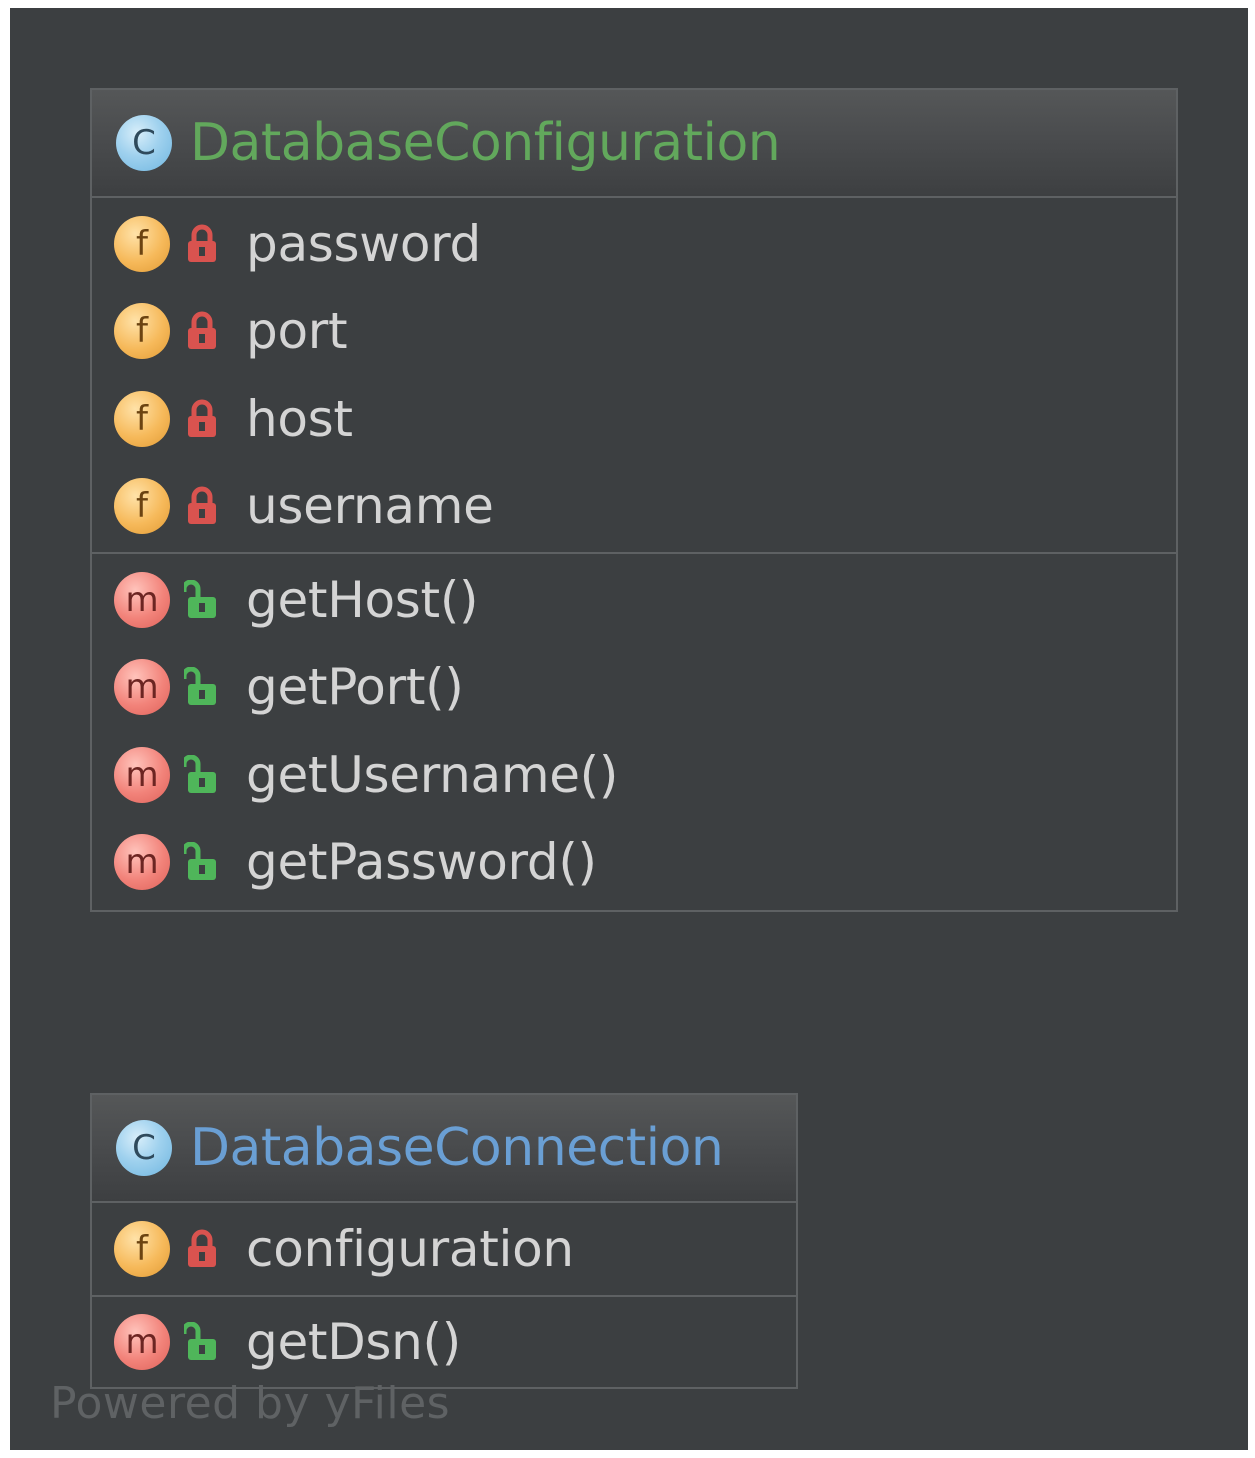  What do you see at coordinates (634, 863) in the screenshot?
I see `method-row: m getPassword()` at bounding box center [634, 863].